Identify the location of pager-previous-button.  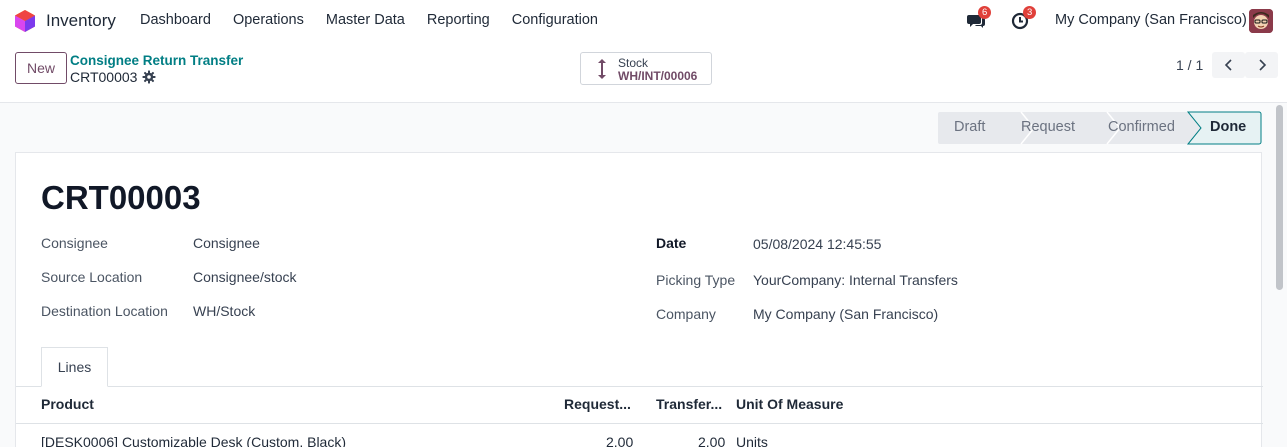
(1228, 65).